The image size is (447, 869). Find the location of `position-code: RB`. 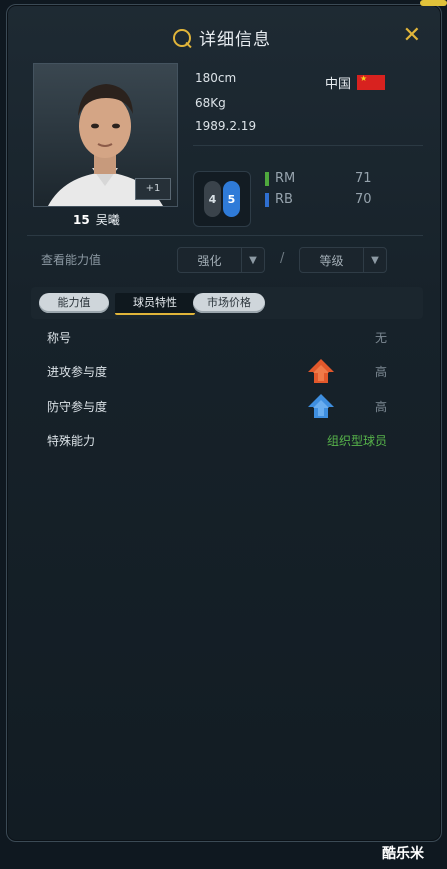

position-code: RB is located at coordinates (284, 199).